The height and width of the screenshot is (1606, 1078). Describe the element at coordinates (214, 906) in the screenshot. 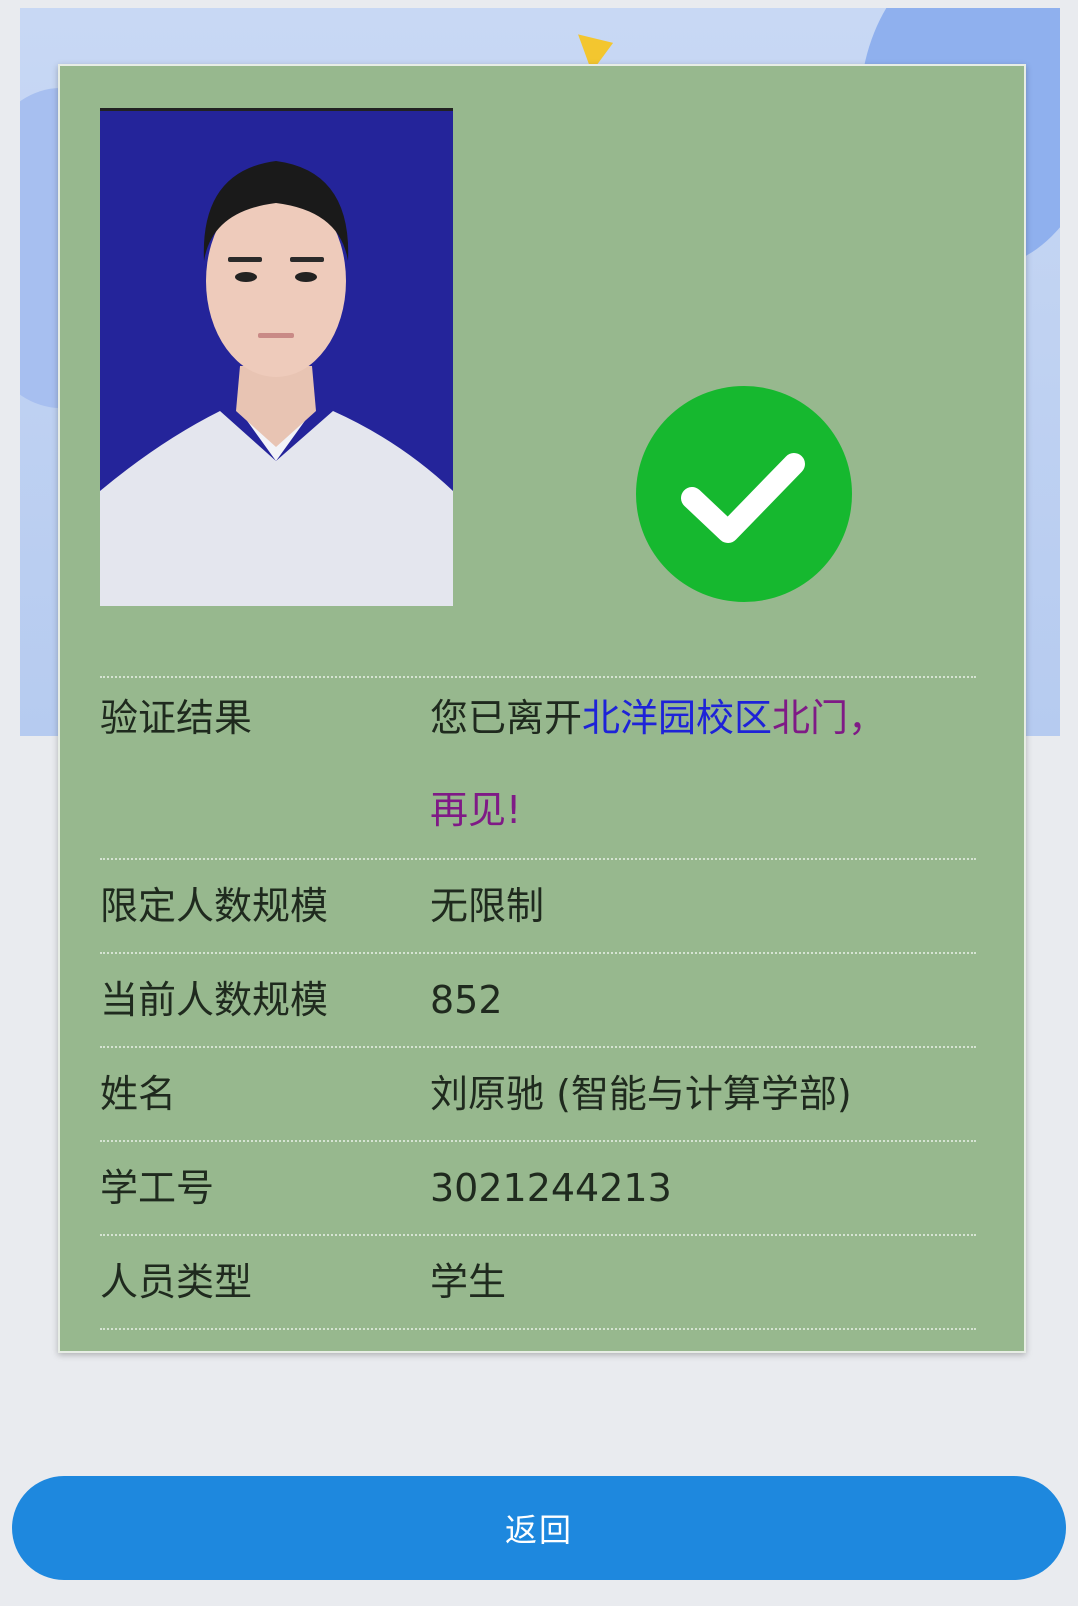

I see `row-label: 限定人数规模` at that location.